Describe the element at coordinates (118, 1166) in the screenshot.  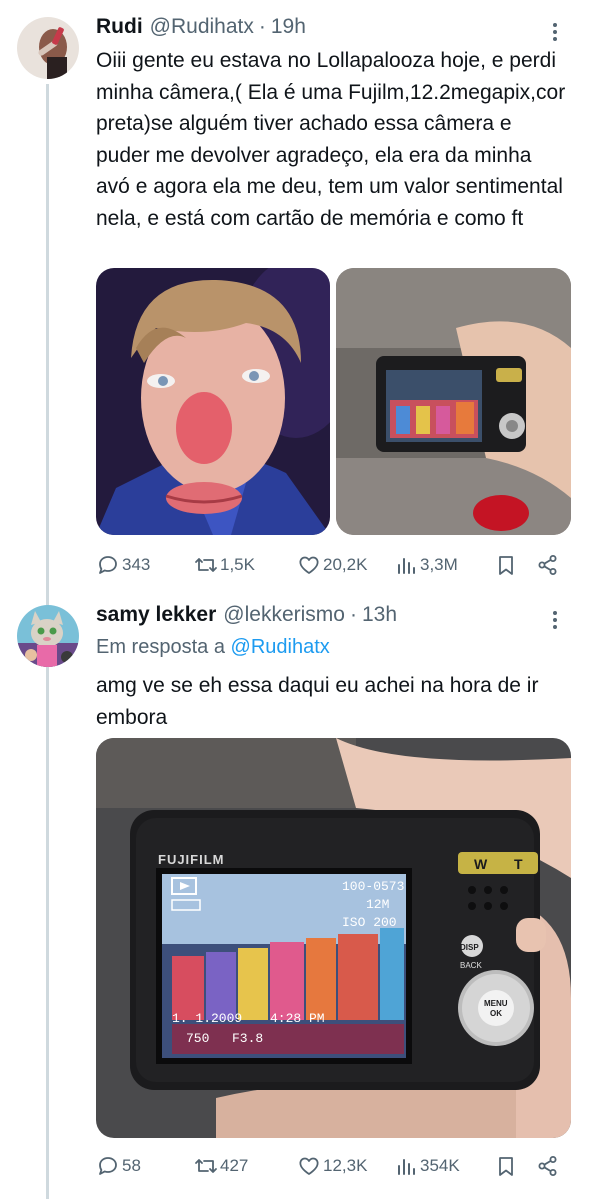
I see `reply-button: 58` at that location.